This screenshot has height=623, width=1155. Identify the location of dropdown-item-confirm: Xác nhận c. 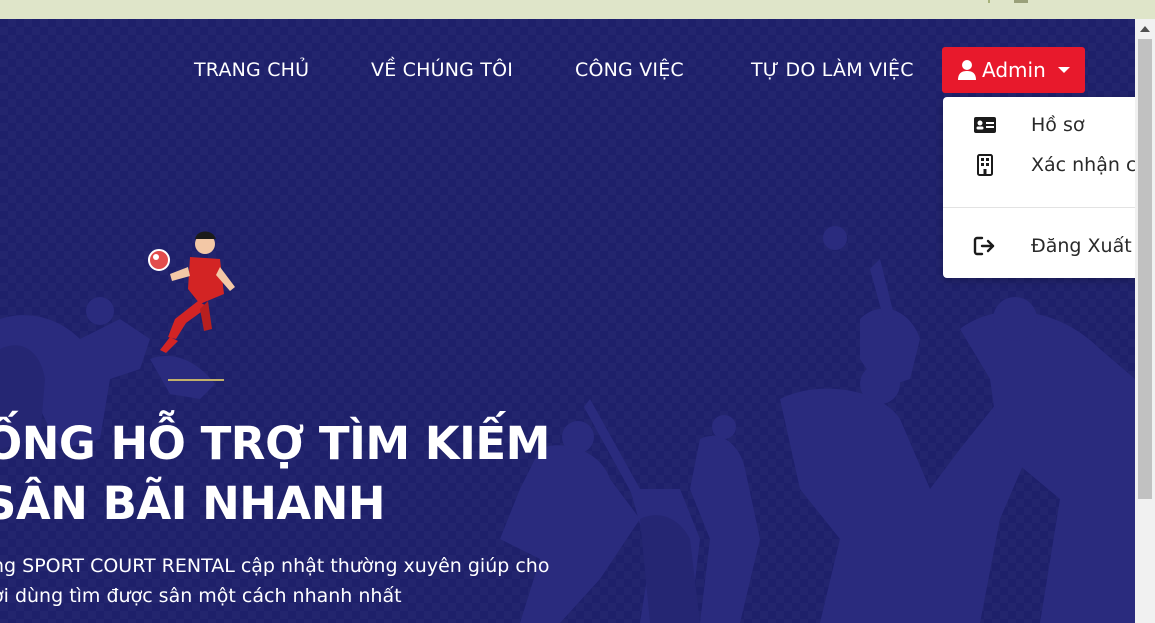
(1039, 165).